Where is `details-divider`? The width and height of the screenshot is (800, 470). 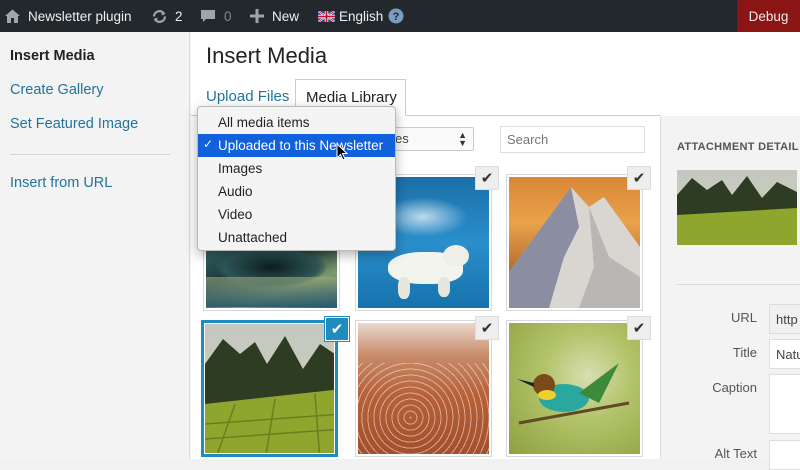 details-divider is located at coordinates (738, 284).